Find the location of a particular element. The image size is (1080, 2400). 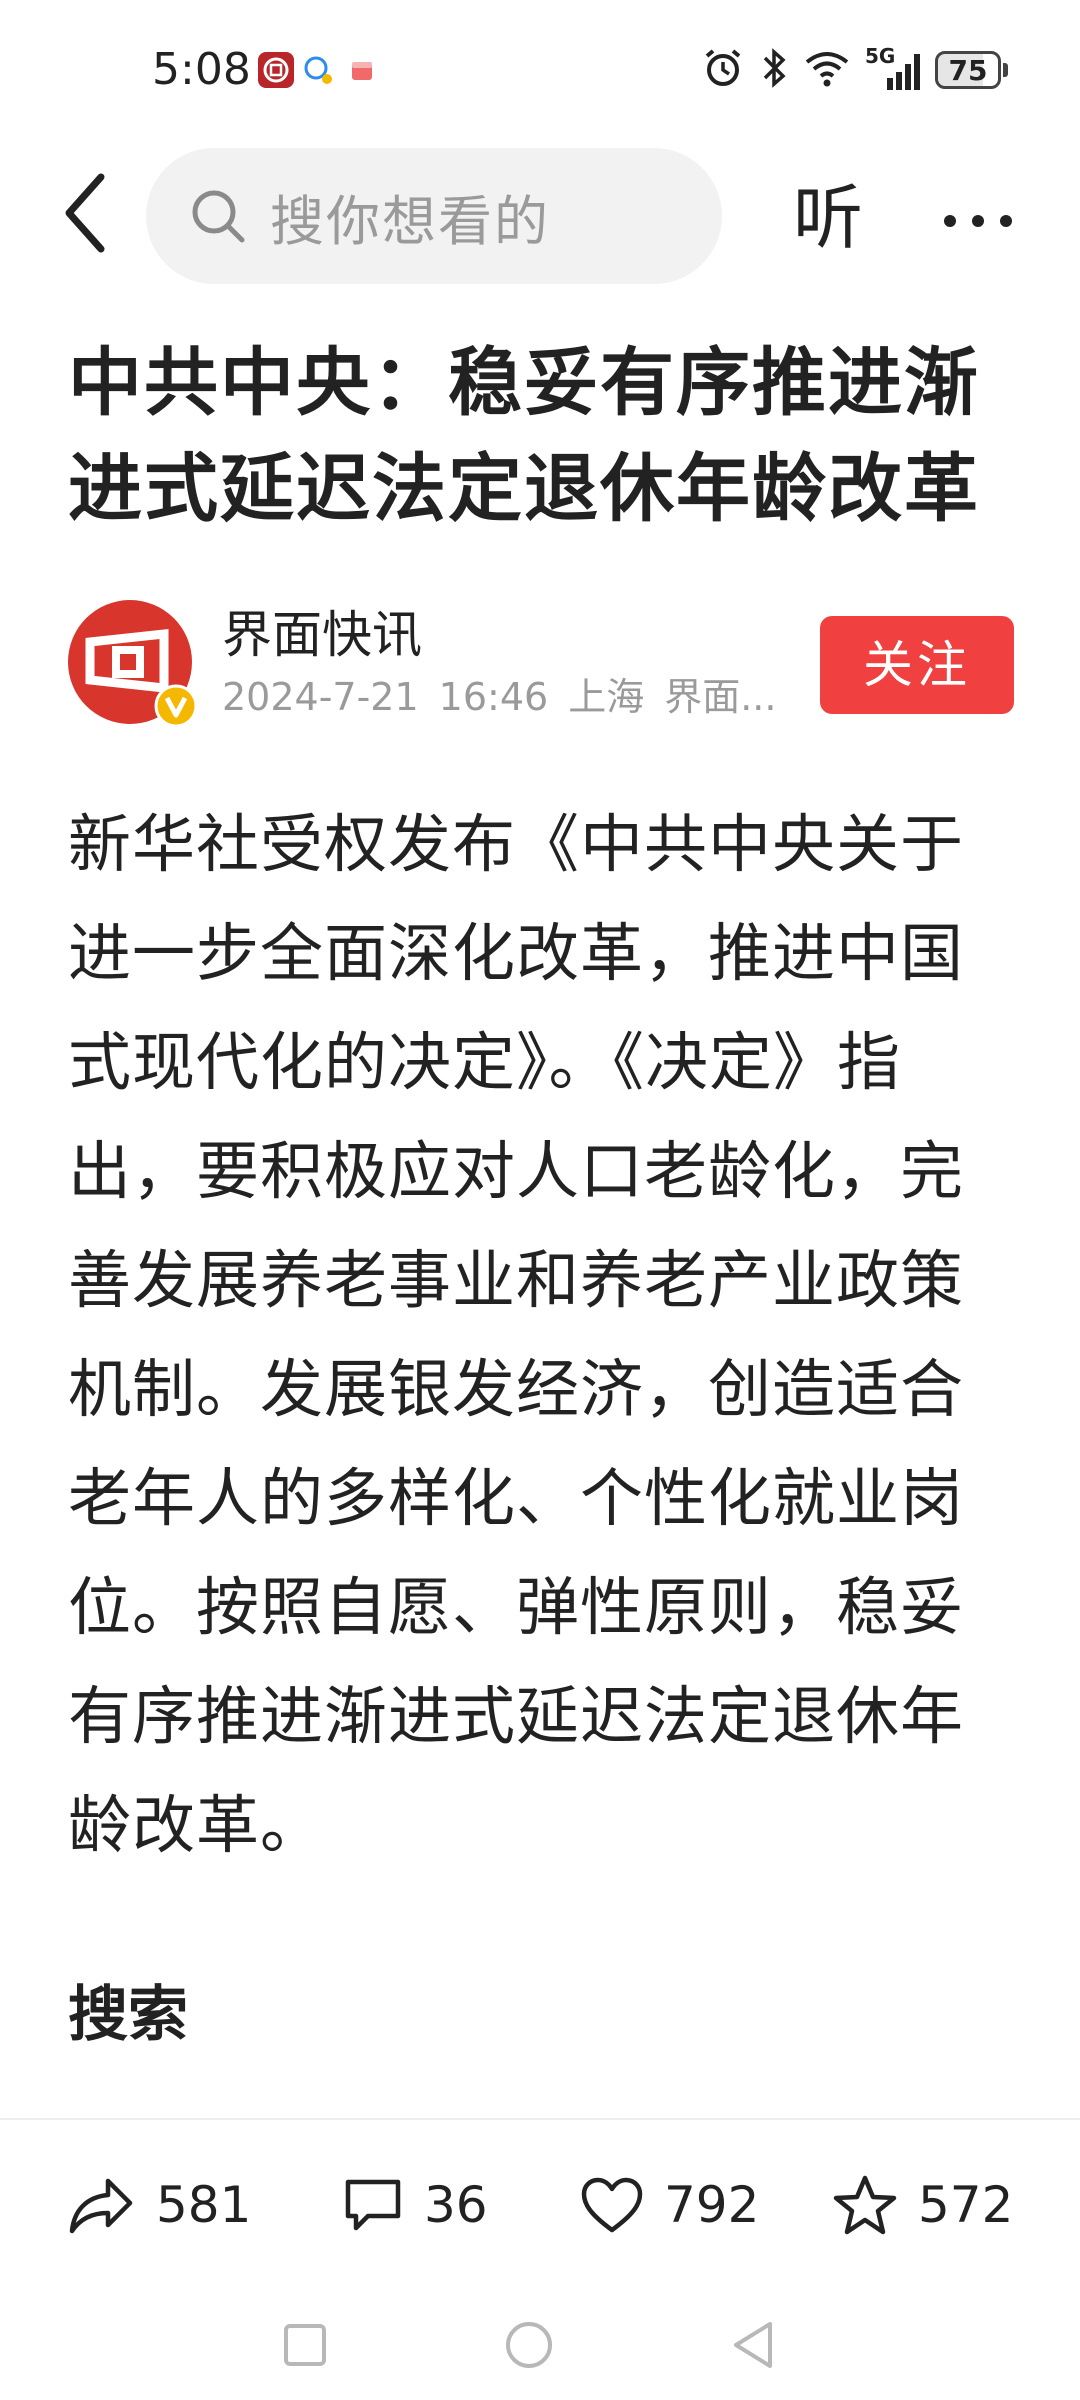

status-time: 5:08 is located at coordinates (201, 69).